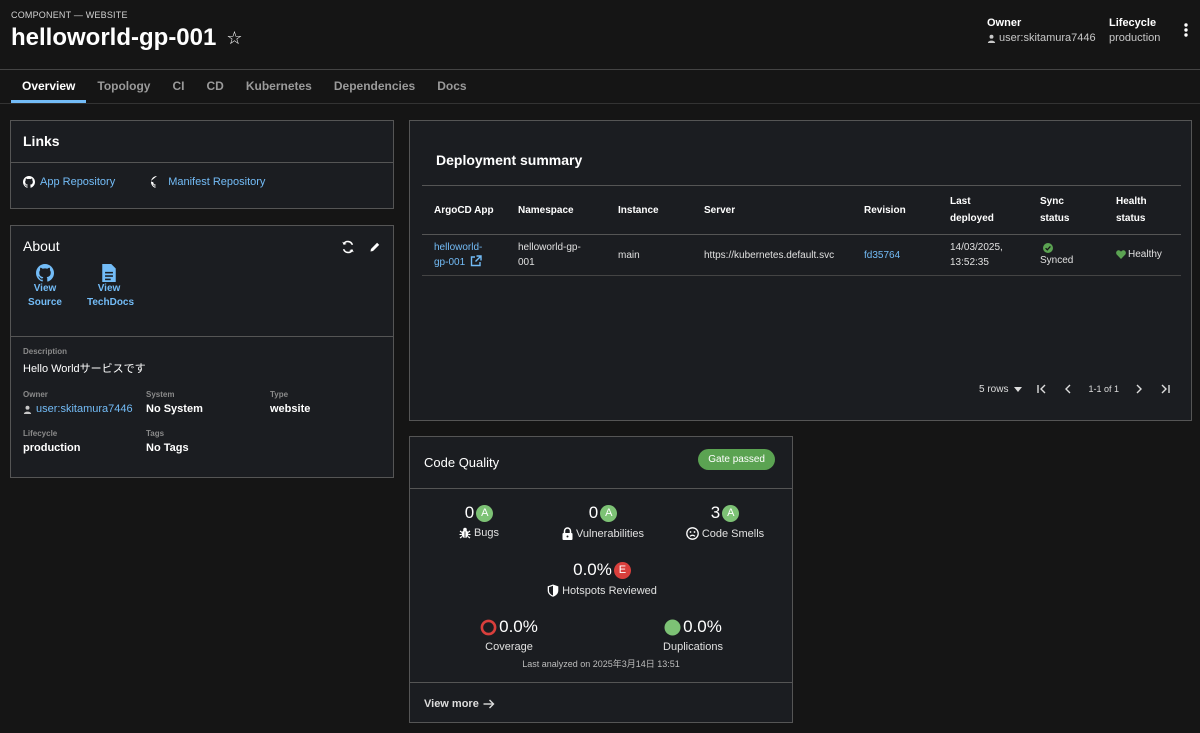 This screenshot has width=1200, height=733. Describe the element at coordinates (45, 287) in the screenshot. I see `view-source-link: View Source` at that location.